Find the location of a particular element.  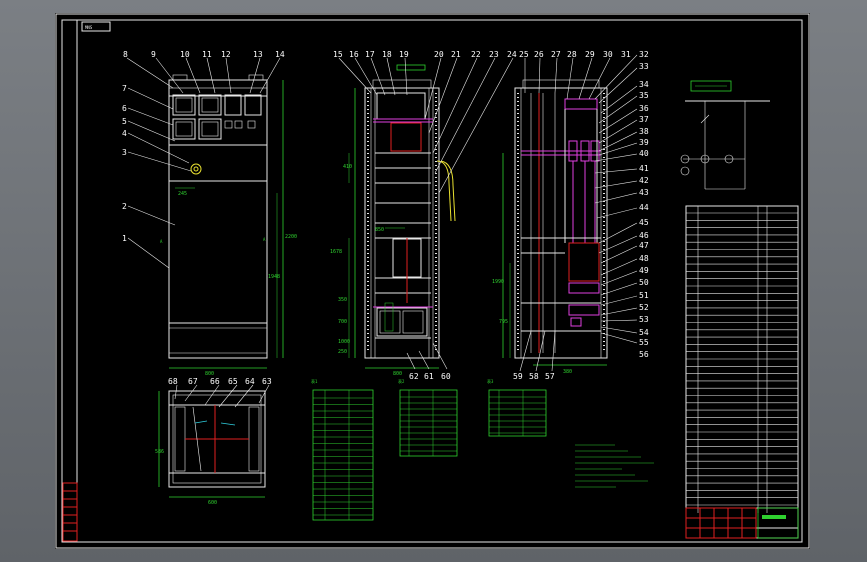

front-callouts: 8 9 10 11 12 13 14 7 6 5 4 3 2 1 is located at coordinates (203, 146).